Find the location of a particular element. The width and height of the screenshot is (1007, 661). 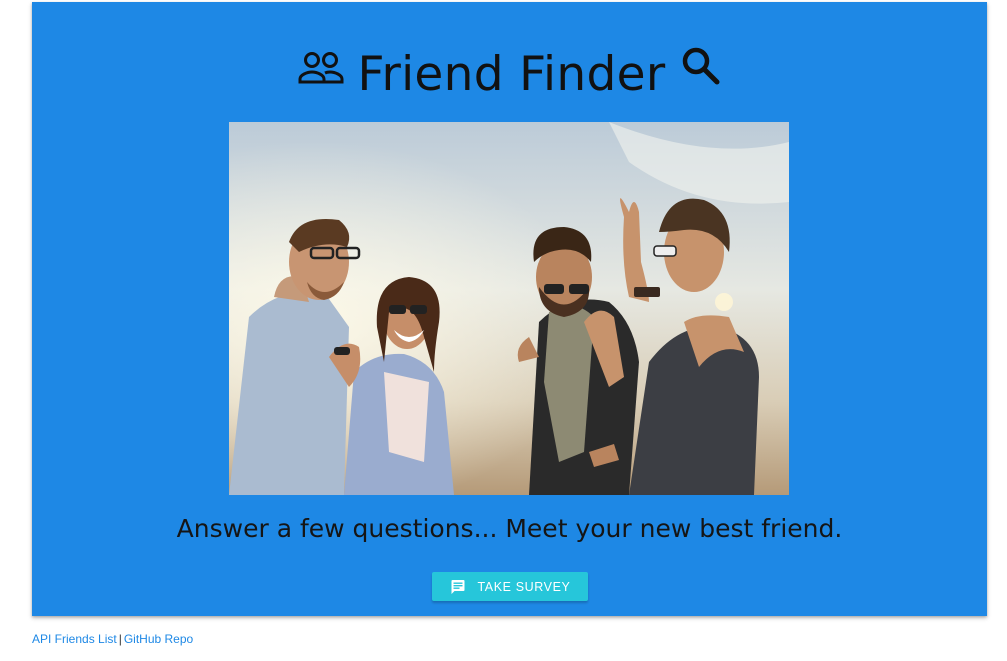

title-text: Friend Finder is located at coordinates (511, 74).